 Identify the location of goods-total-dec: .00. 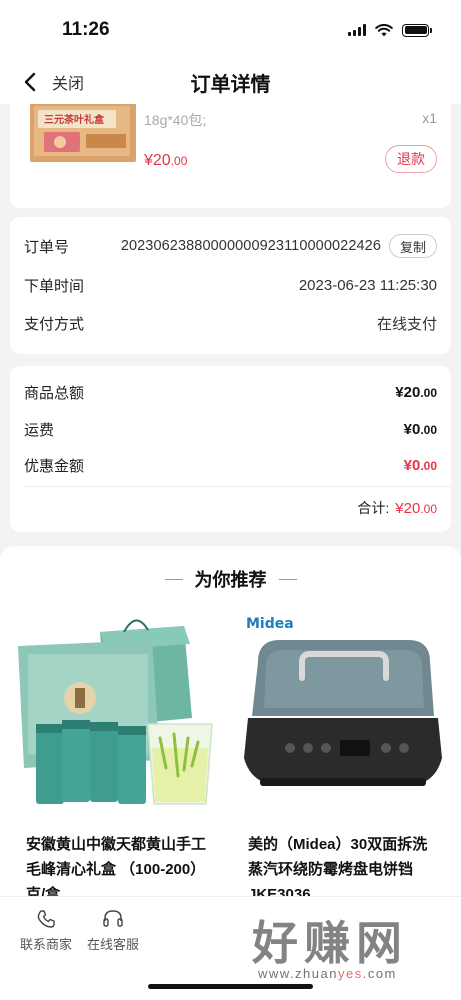
(428, 392).